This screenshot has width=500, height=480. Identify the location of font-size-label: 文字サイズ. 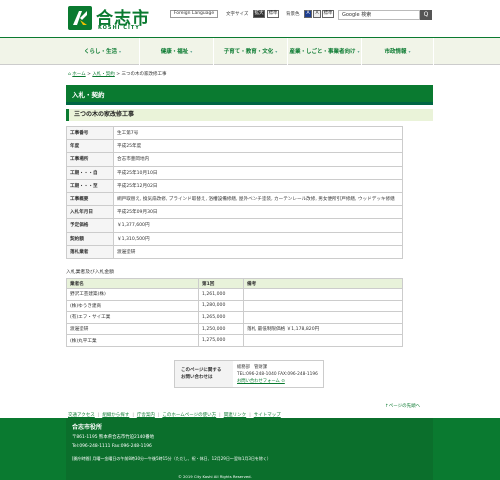
(237, 14).